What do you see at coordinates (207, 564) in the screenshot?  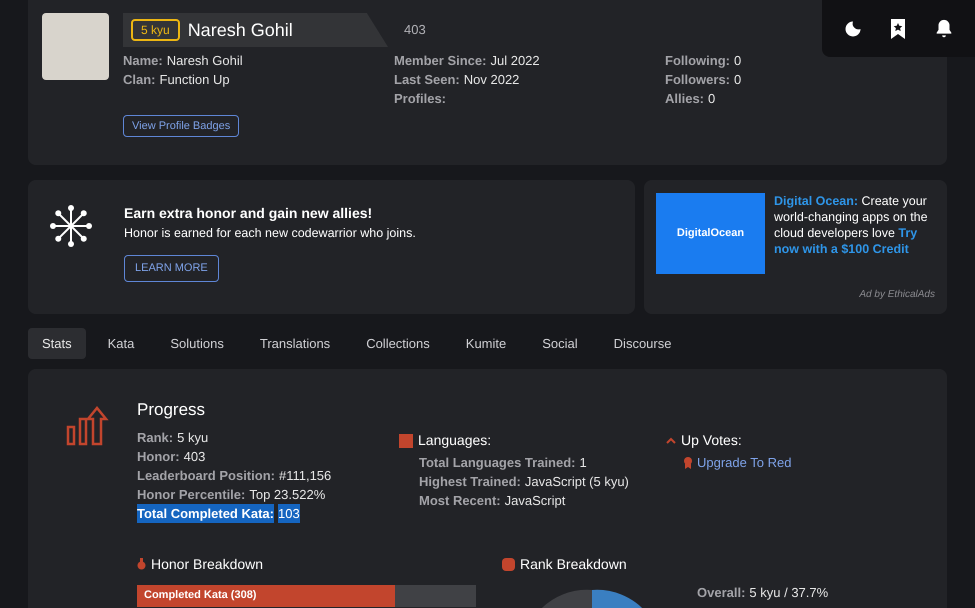 I see `honor-breakdown-title: Honor Breakdown` at bounding box center [207, 564].